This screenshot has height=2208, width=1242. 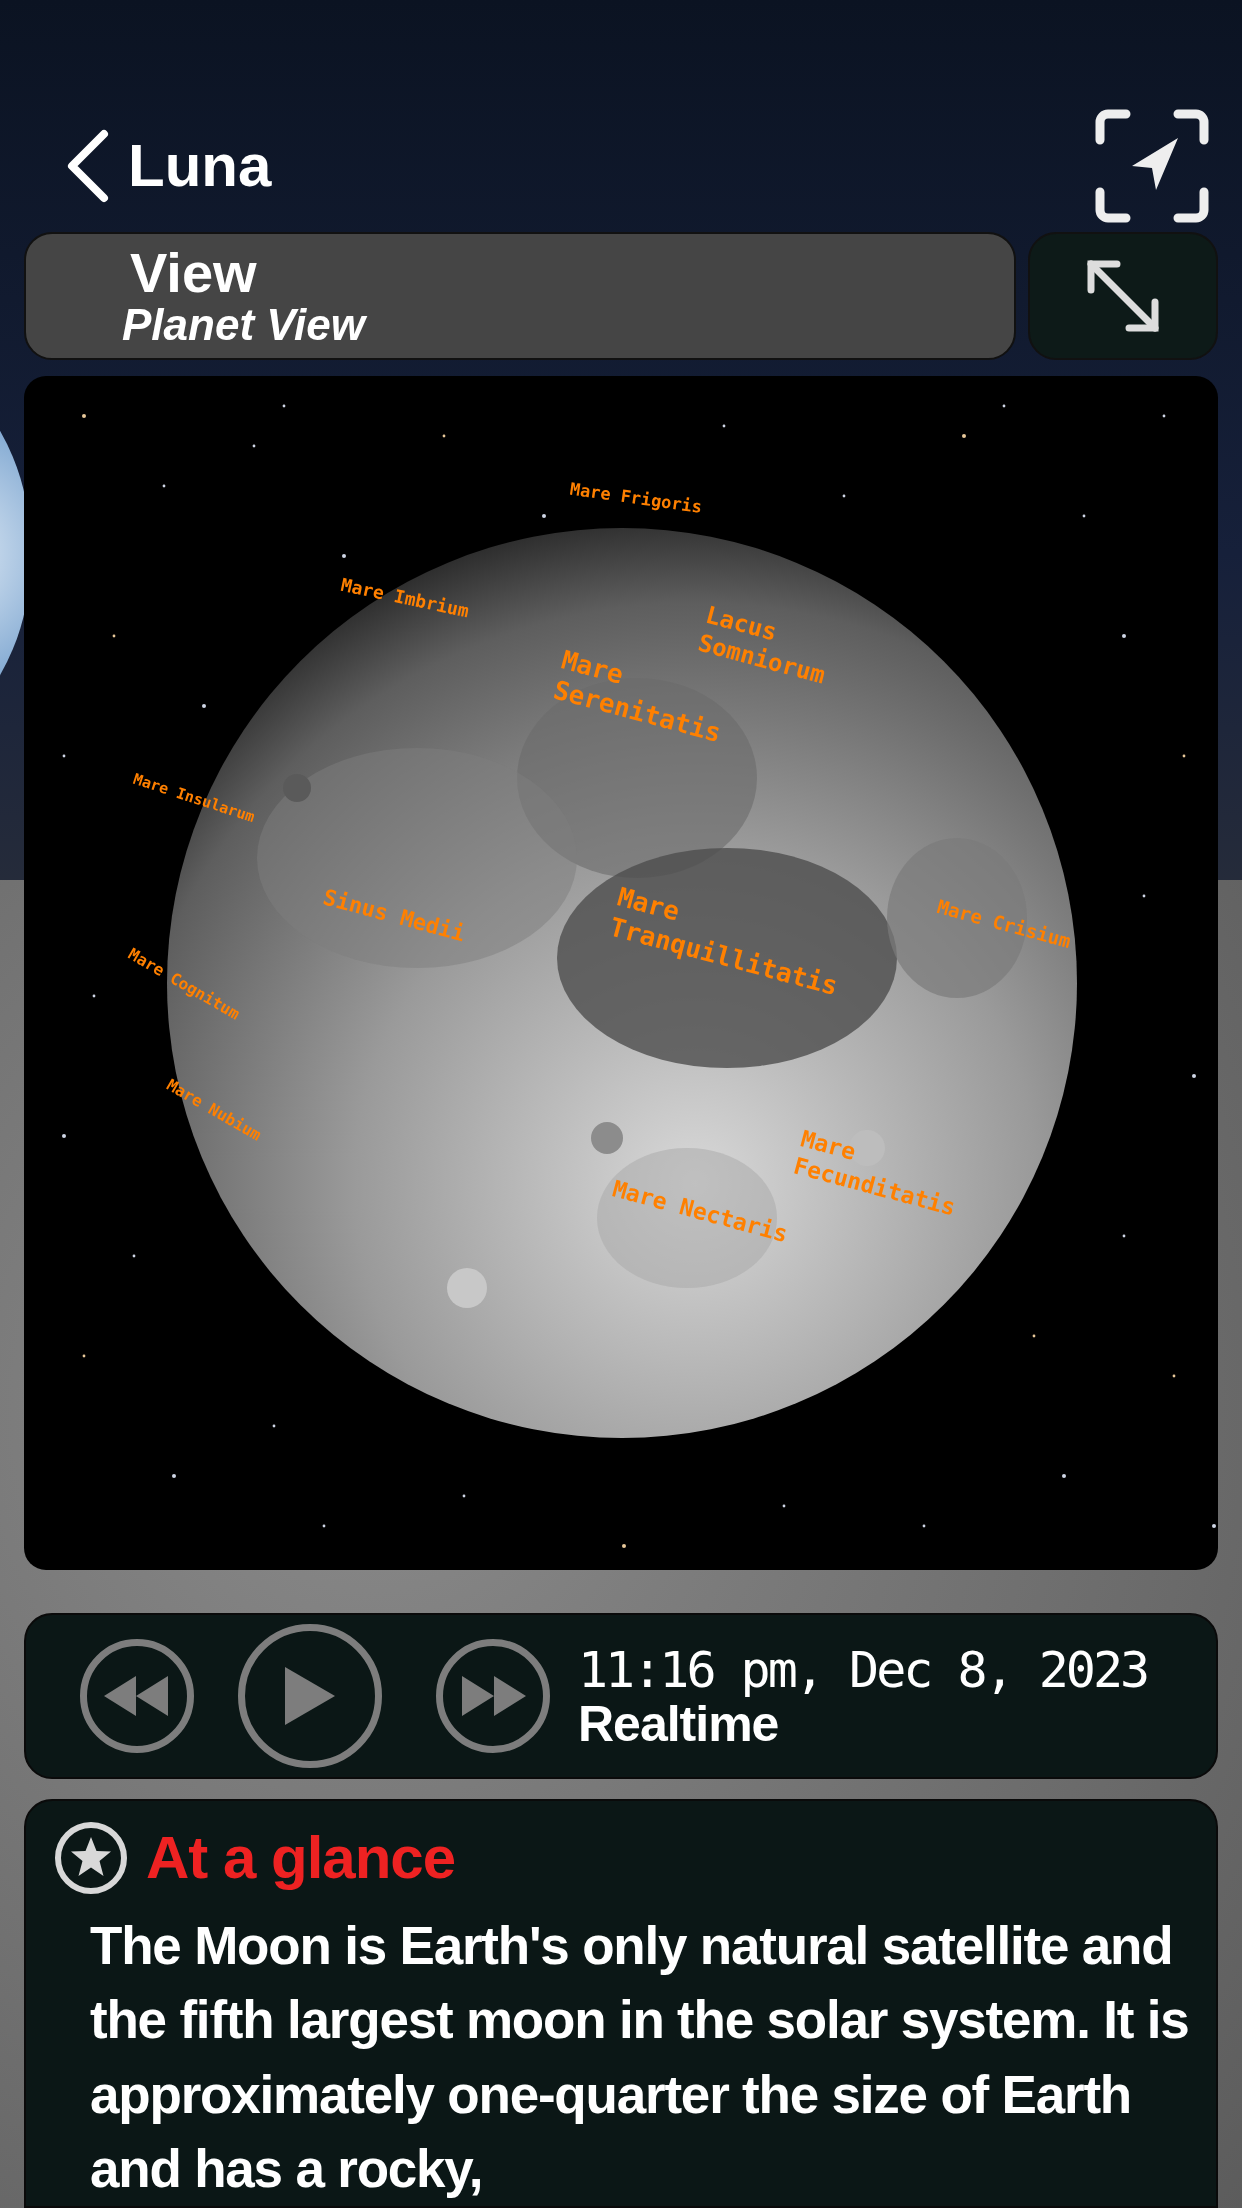 I want to click on map-label: Mare Imbrium, so click(x=405, y=598).